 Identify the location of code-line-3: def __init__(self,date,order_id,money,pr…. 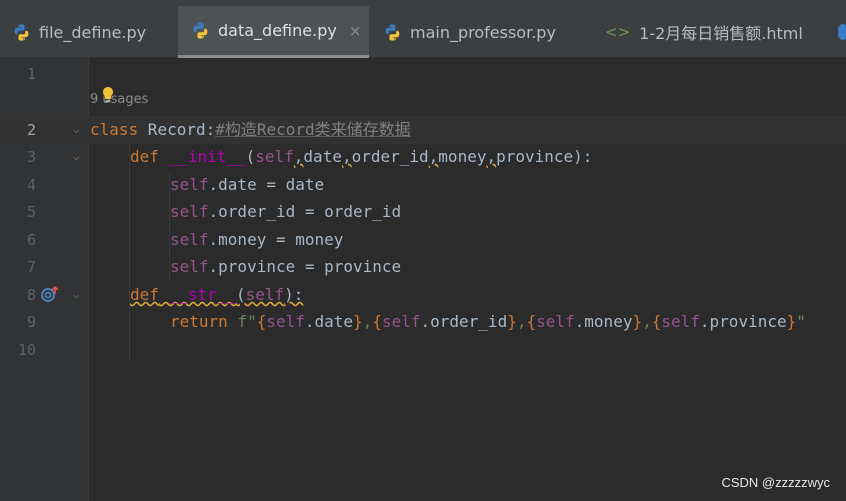
(361, 157).